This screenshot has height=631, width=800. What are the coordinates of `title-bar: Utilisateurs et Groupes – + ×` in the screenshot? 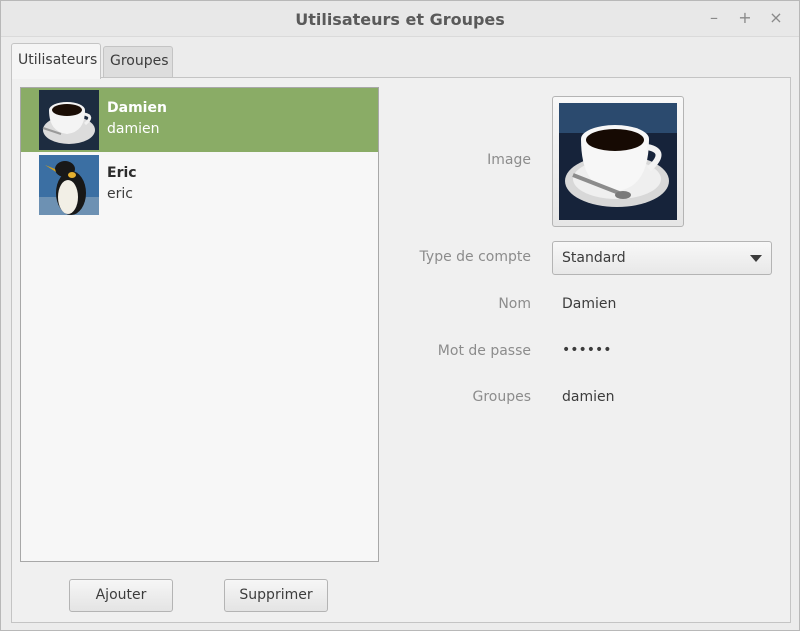 It's located at (400, 19).